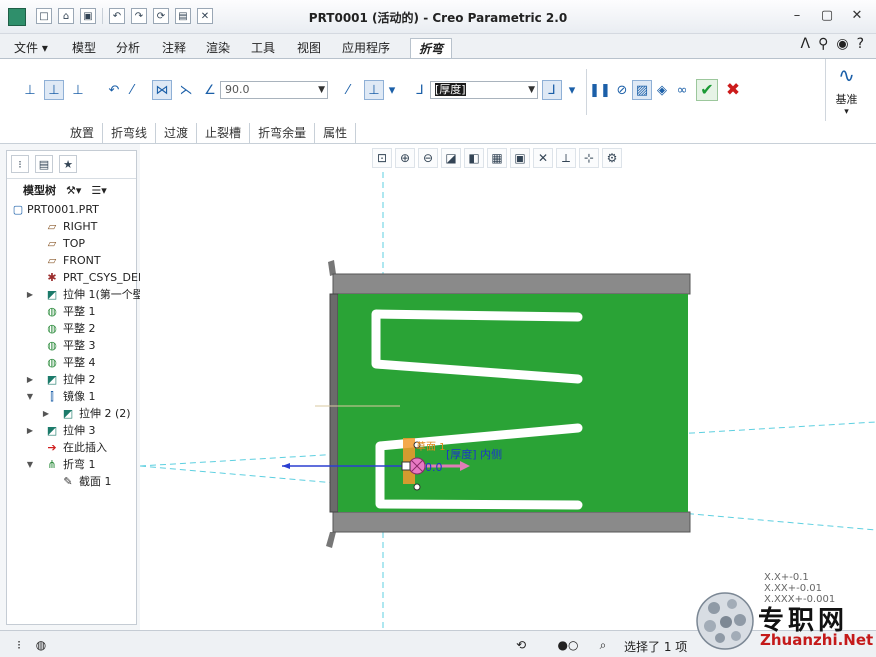 This screenshot has width=876, height=657. I want to click on tree-item: ▱ RIGHT, so click(71, 226).